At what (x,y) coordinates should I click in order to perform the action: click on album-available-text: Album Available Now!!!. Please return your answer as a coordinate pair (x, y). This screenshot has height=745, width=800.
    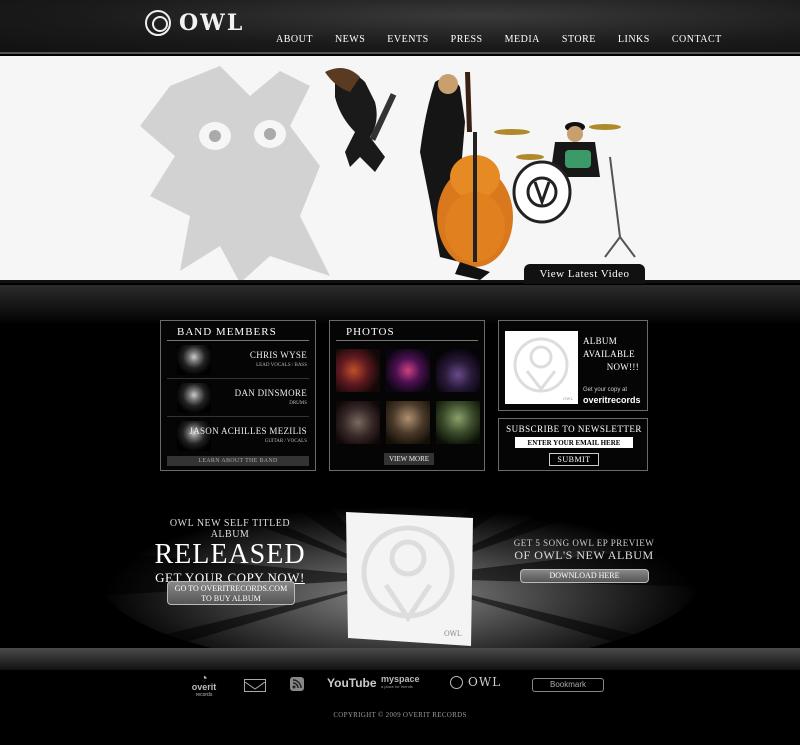
    Looking at the image, I should click on (611, 354).